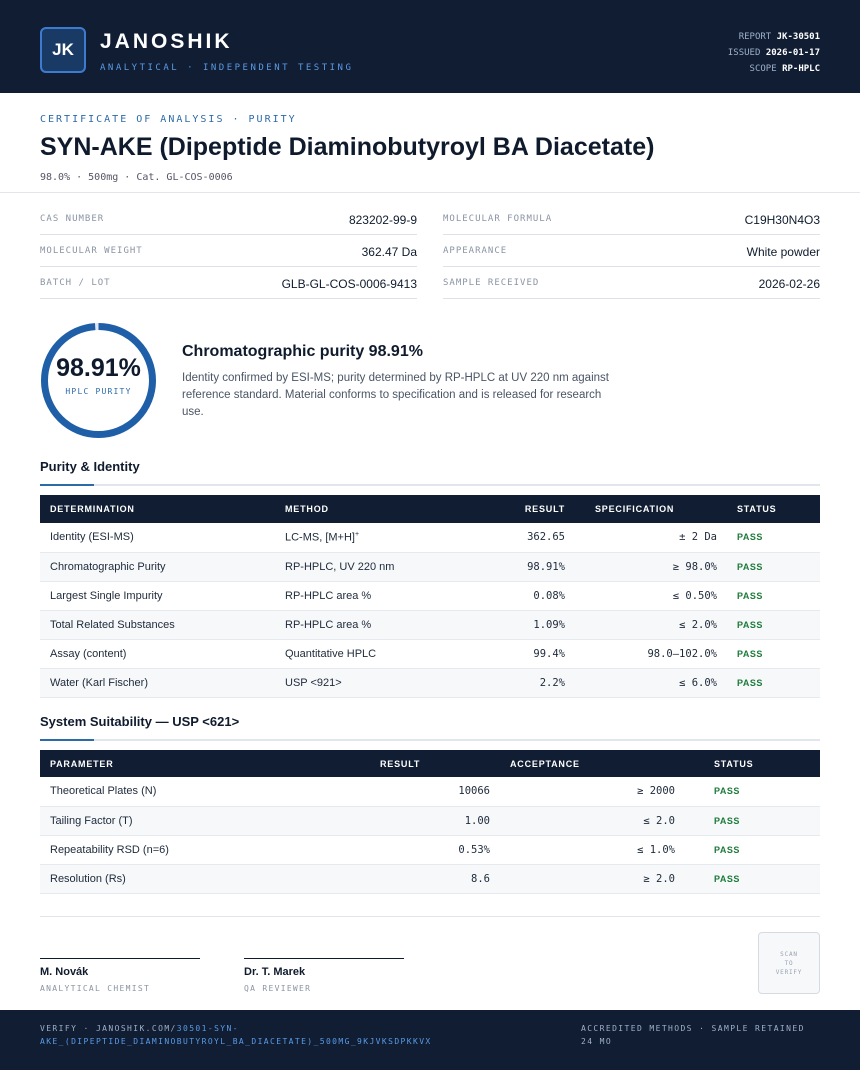  Describe the element at coordinates (91, 251) in the screenshot. I see `info-label: MOLECULAR WEIGHT` at that location.